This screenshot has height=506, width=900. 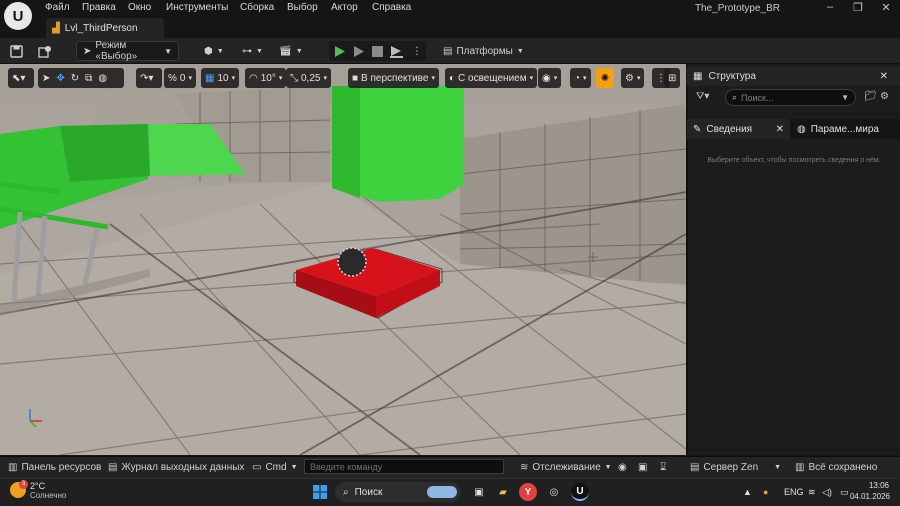 I want to click on menu-actor: Актор, so click(x=344, y=7).